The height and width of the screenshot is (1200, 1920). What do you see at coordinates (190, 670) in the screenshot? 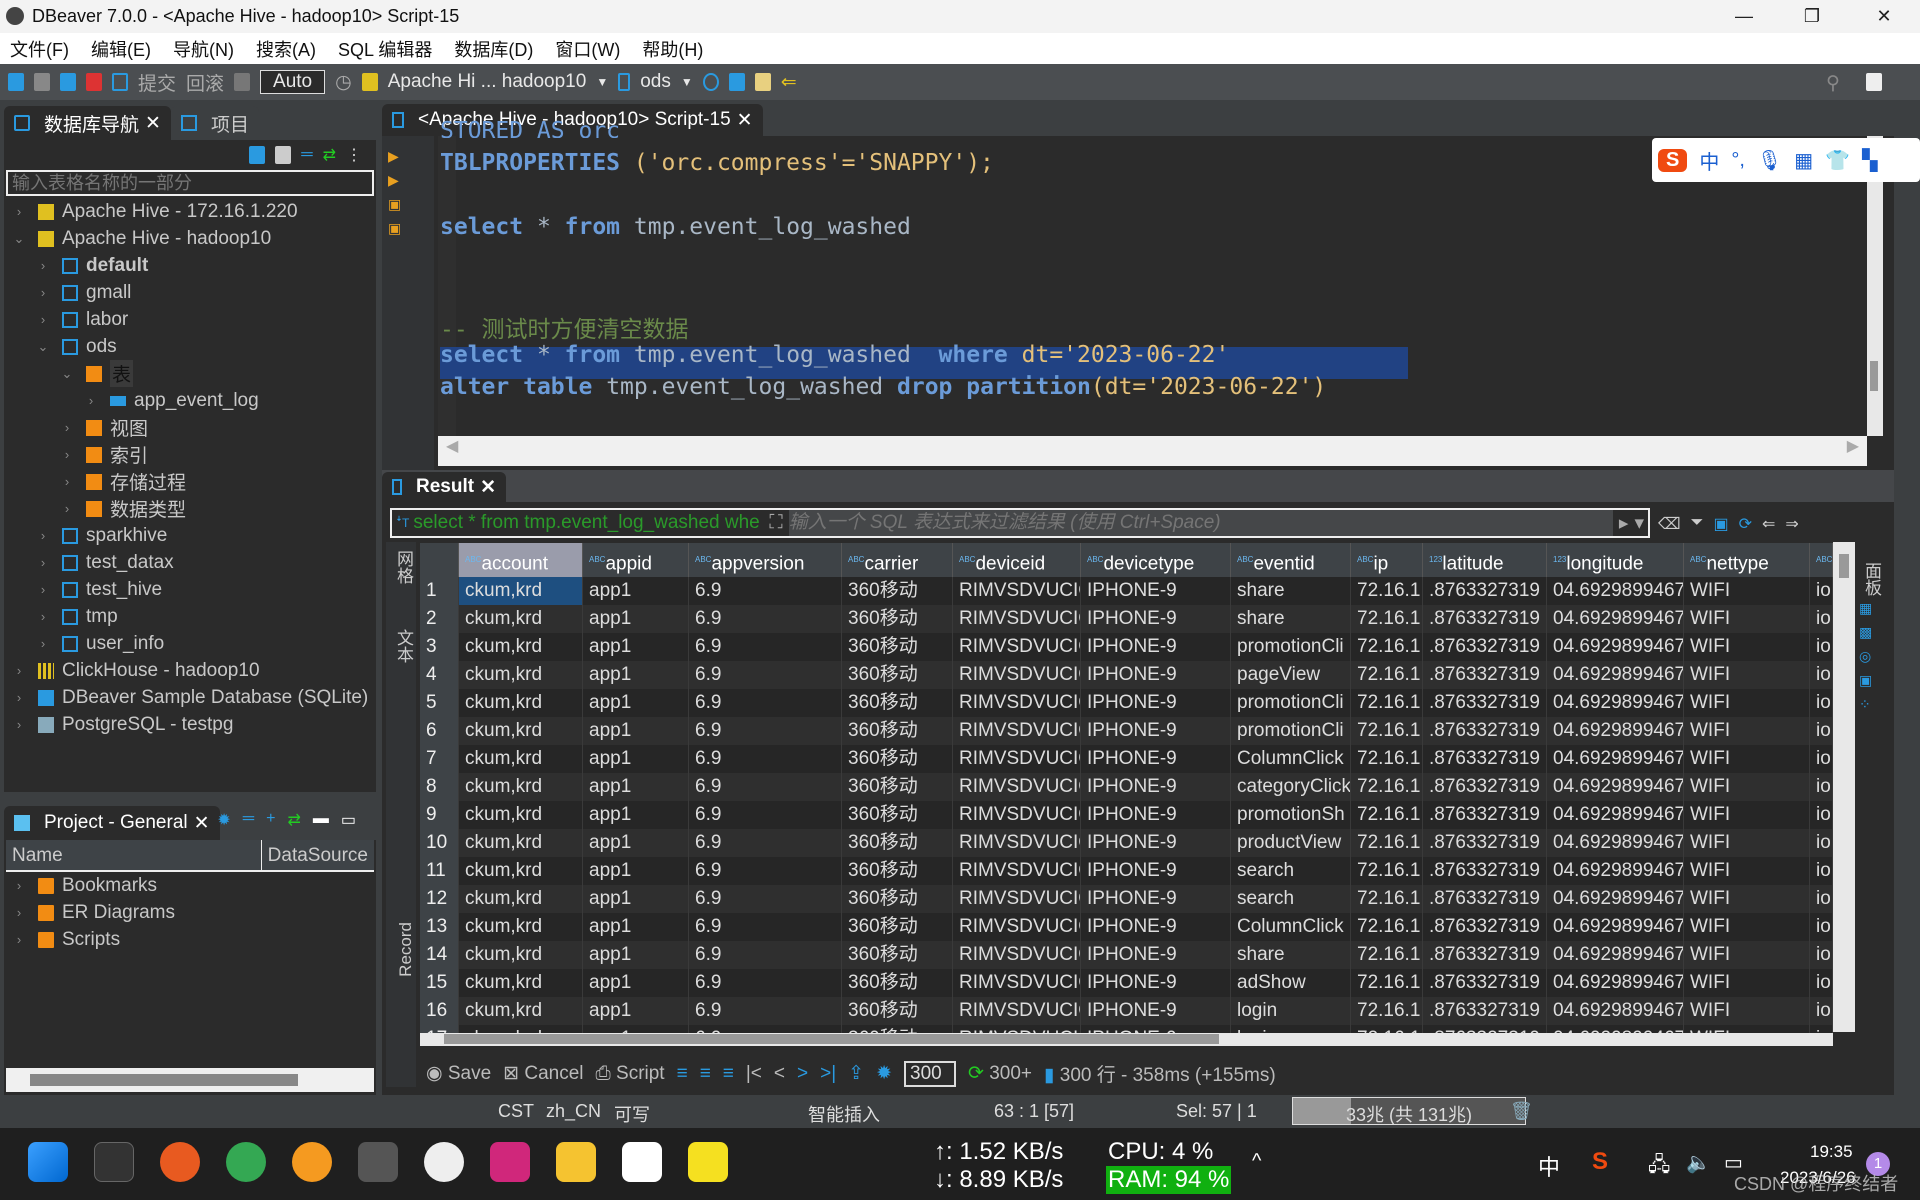
I see `tree-item: › ClickHouse - hadoop10` at bounding box center [190, 670].